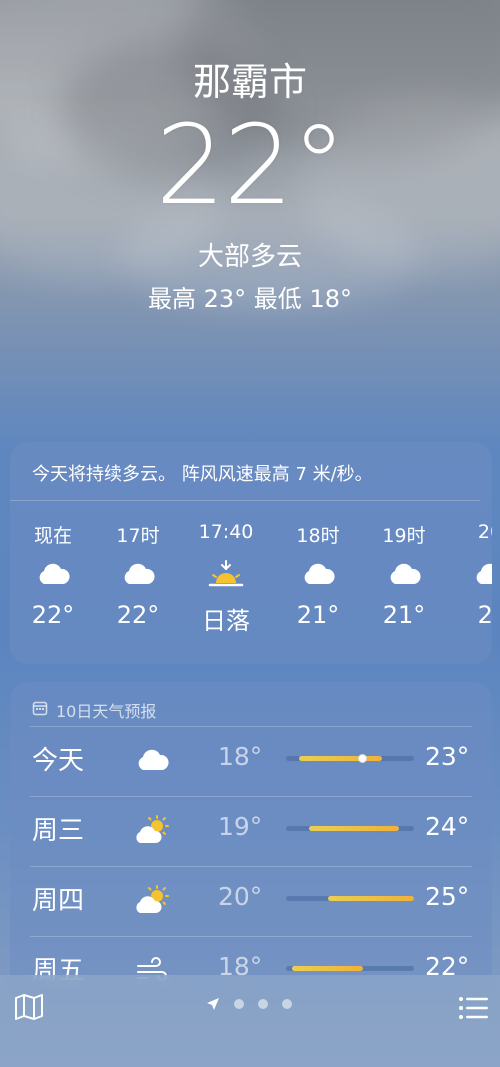 The height and width of the screenshot is (1067, 500). What do you see at coordinates (249, 256) in the screenshot?
I see `condition-text: 大部多云` at bounding box center [249, 256].